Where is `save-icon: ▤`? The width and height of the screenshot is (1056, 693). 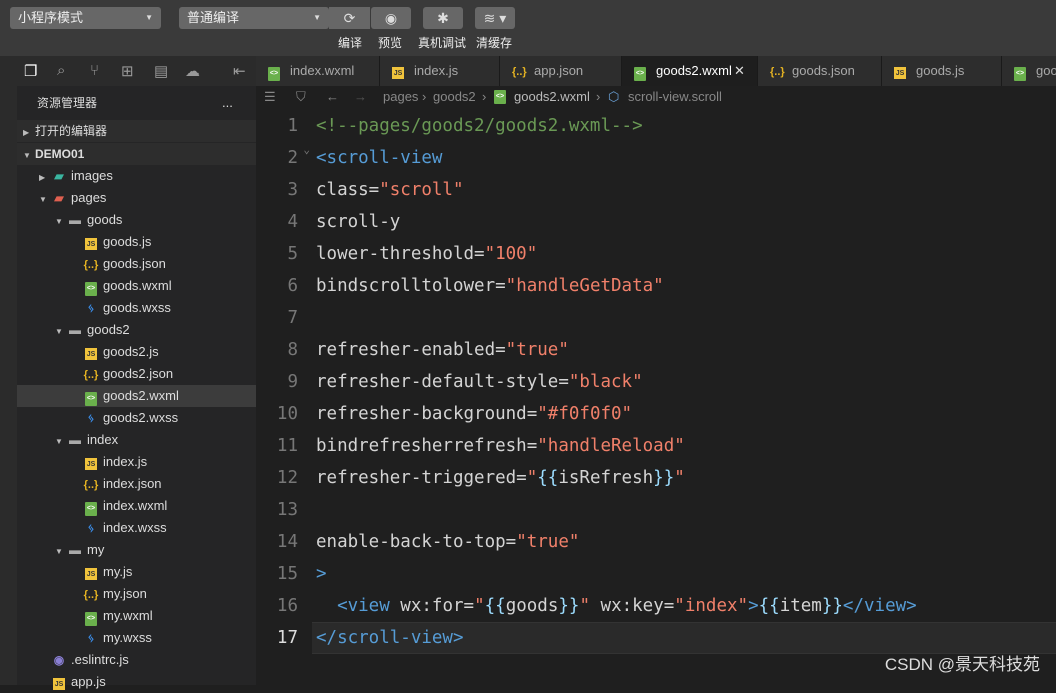
save-icon: ▤ is located at coordinates (161, 71).